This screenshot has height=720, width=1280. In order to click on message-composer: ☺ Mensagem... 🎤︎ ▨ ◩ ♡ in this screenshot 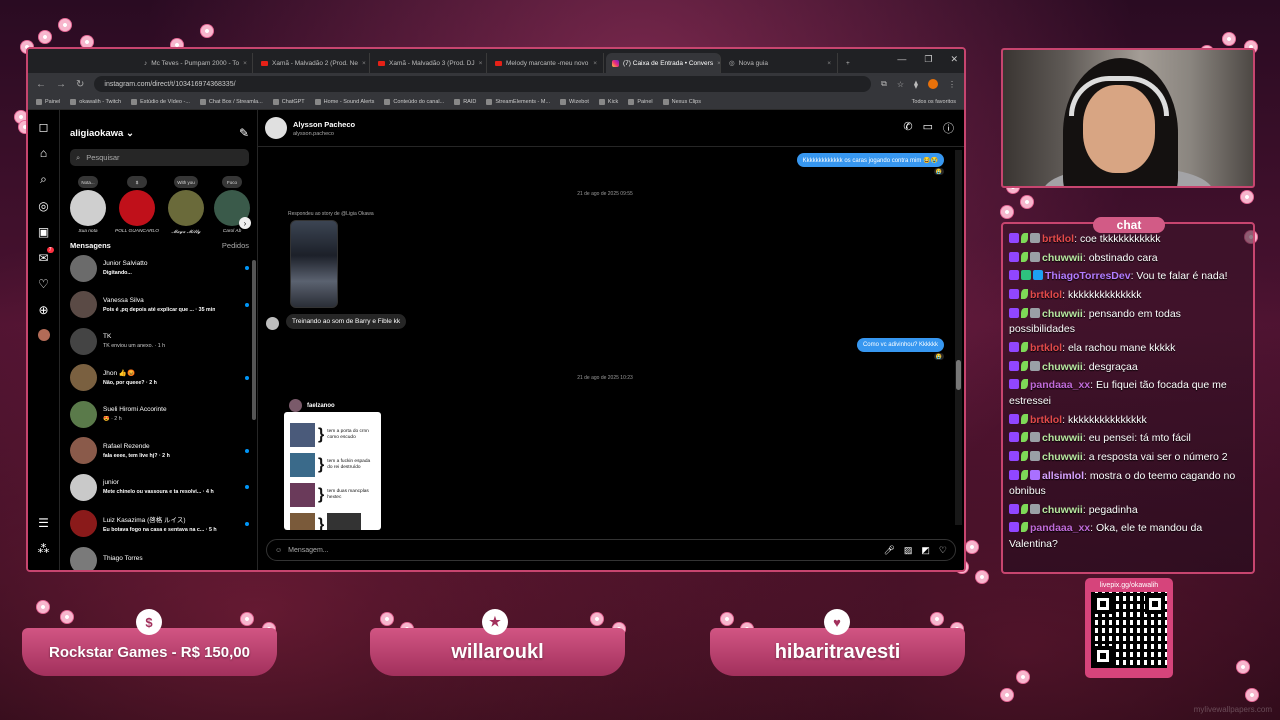, I will do `click(611, 550)`.